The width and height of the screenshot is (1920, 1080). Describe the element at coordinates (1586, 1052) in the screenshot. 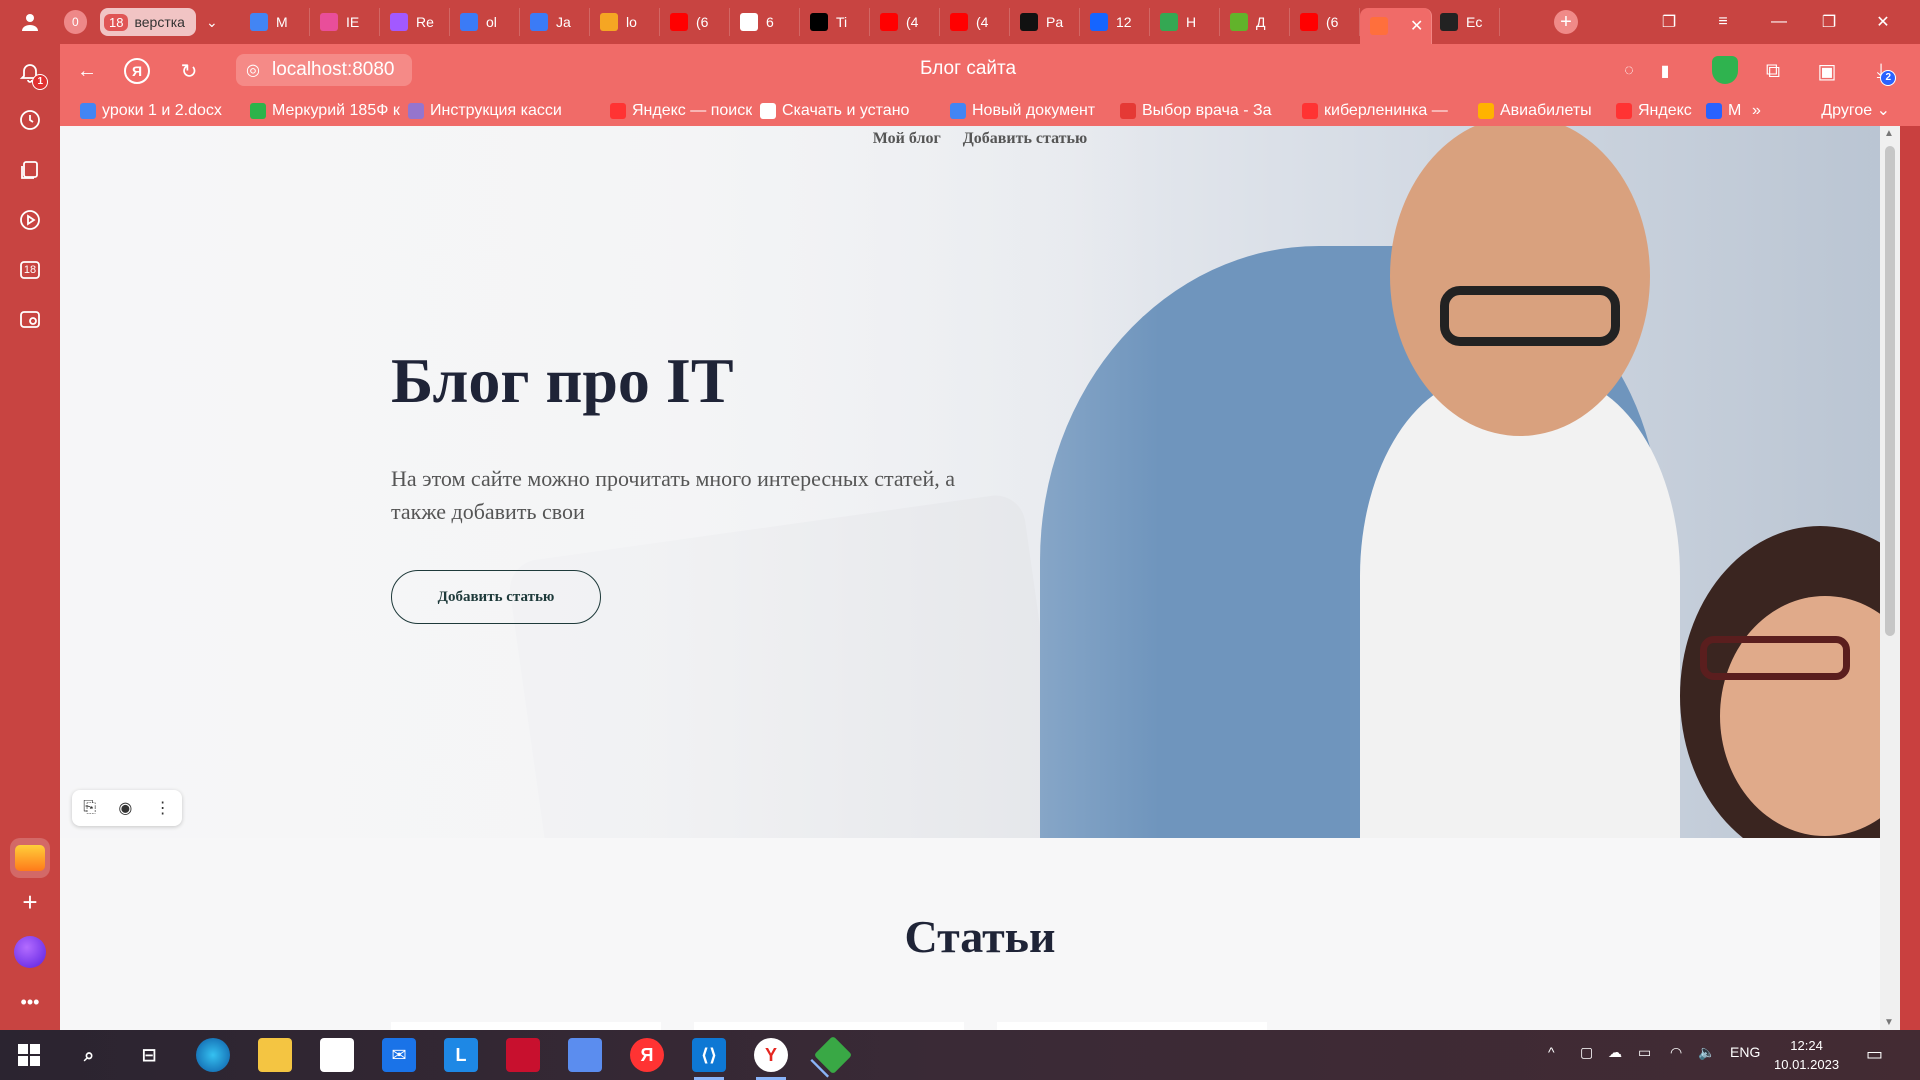

I see `tray-meet-icon: ▢` at that location.